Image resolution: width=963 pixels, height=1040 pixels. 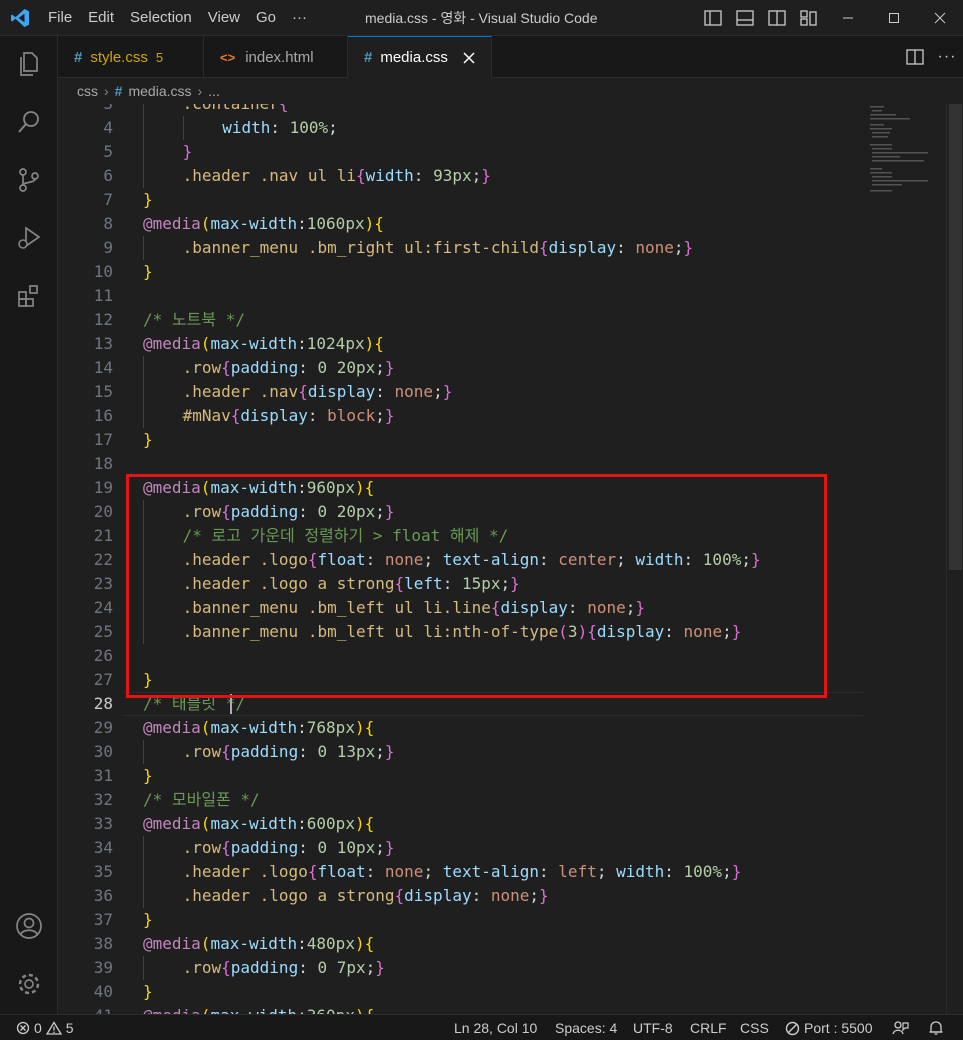 What do you see at coordinates (38, 1028) in the screenshot?
I see `error-count: 0` at bounding box center [38, 1028].